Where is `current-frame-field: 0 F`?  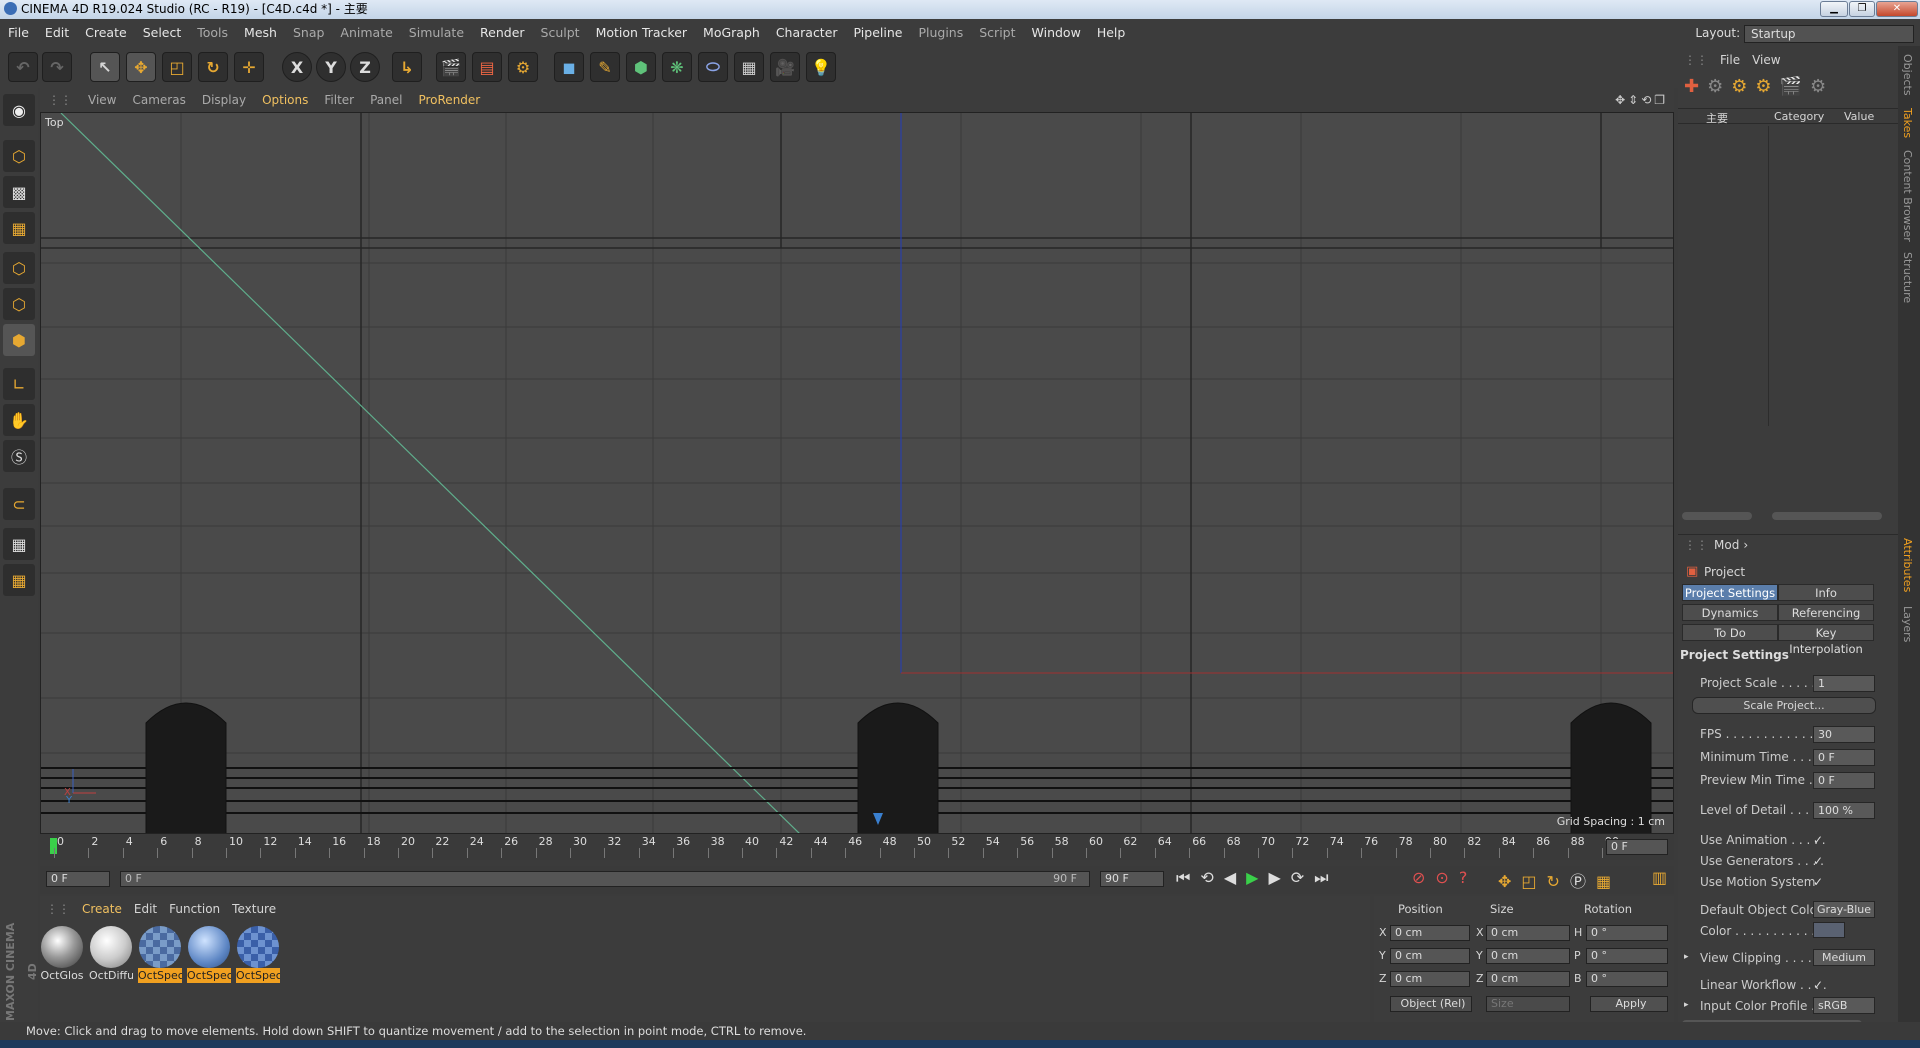 current-frame-field: 0 F is located at coordinates (1637, 847).